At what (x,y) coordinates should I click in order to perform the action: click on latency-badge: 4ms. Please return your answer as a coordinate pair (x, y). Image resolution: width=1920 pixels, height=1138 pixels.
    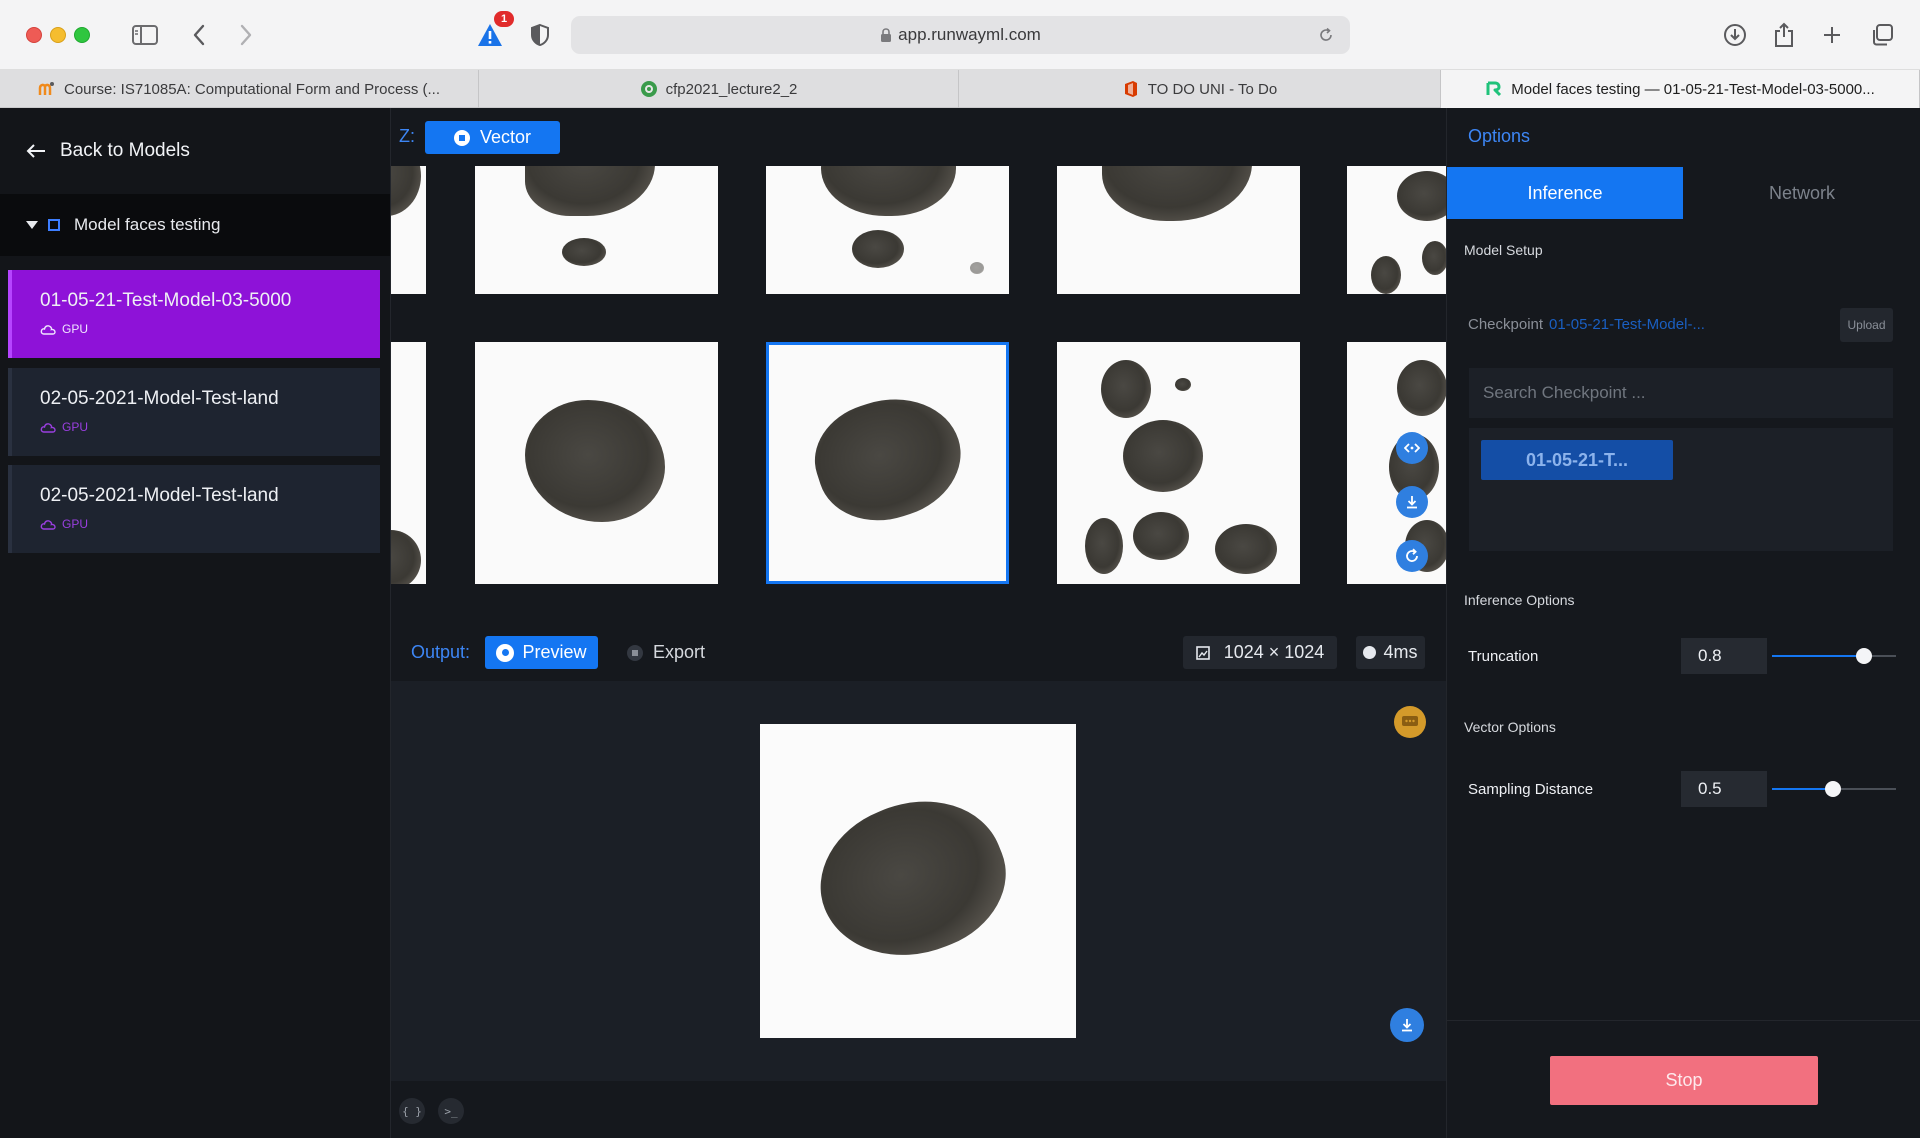
    Looking at the image, I should click on (1390, 652).